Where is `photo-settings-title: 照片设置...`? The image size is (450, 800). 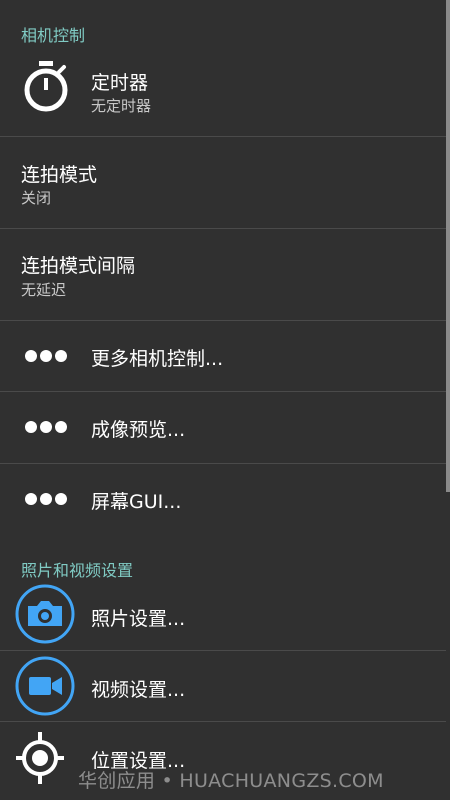 photo-settings-title: 照片设置... is located at coordinates (138, 619).